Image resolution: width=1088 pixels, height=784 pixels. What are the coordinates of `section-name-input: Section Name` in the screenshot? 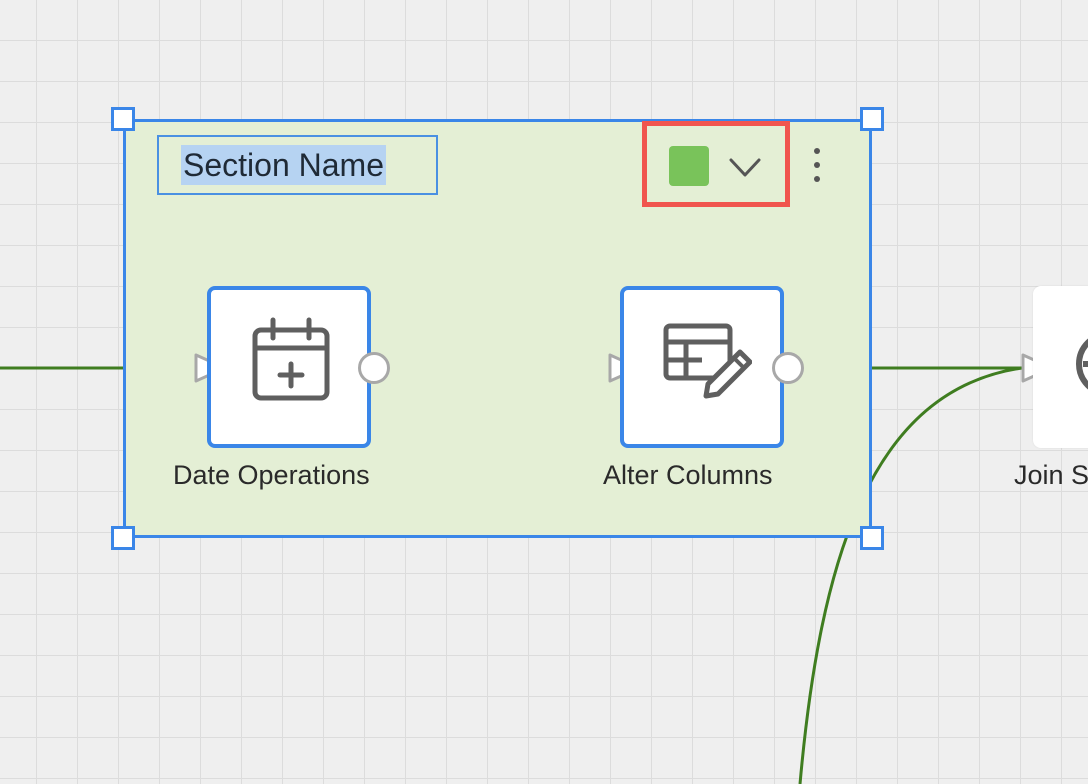 It's located at (297, 165).